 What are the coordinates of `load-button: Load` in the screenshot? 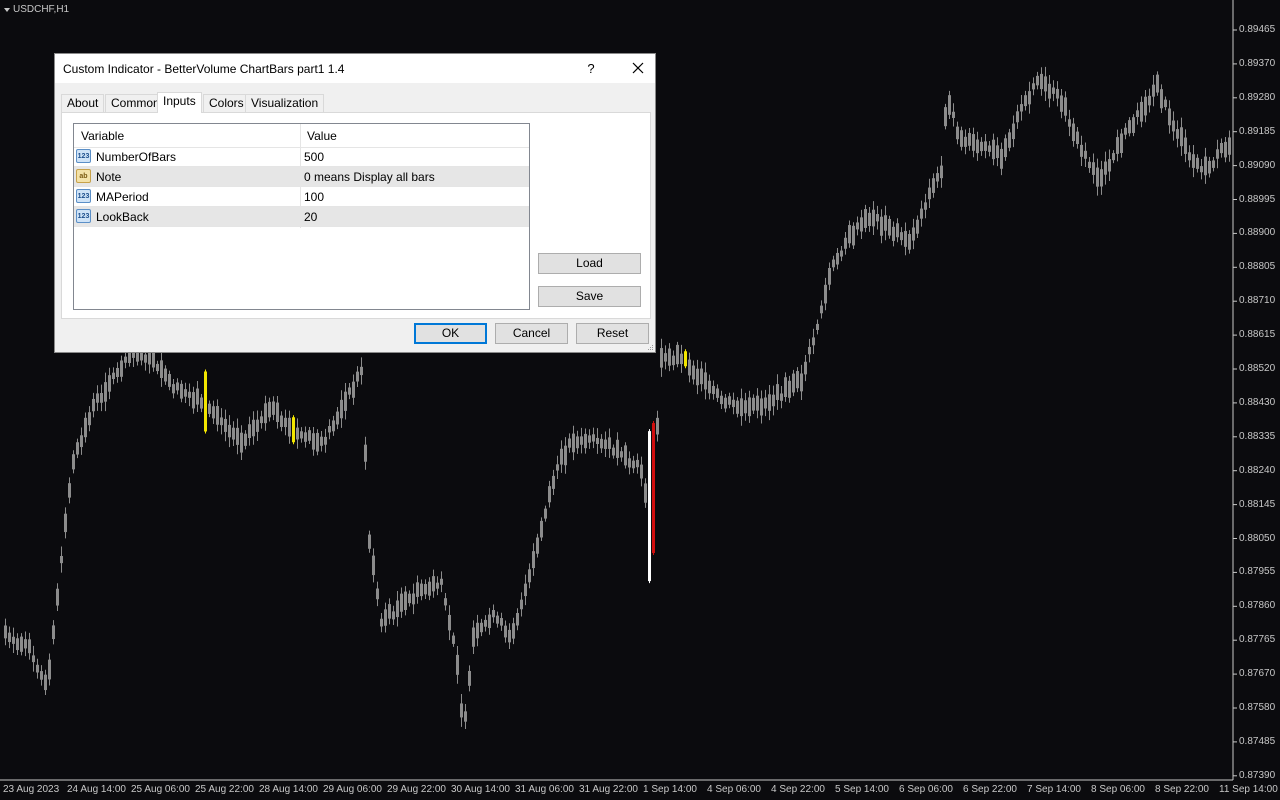 It's located at (589, 263).